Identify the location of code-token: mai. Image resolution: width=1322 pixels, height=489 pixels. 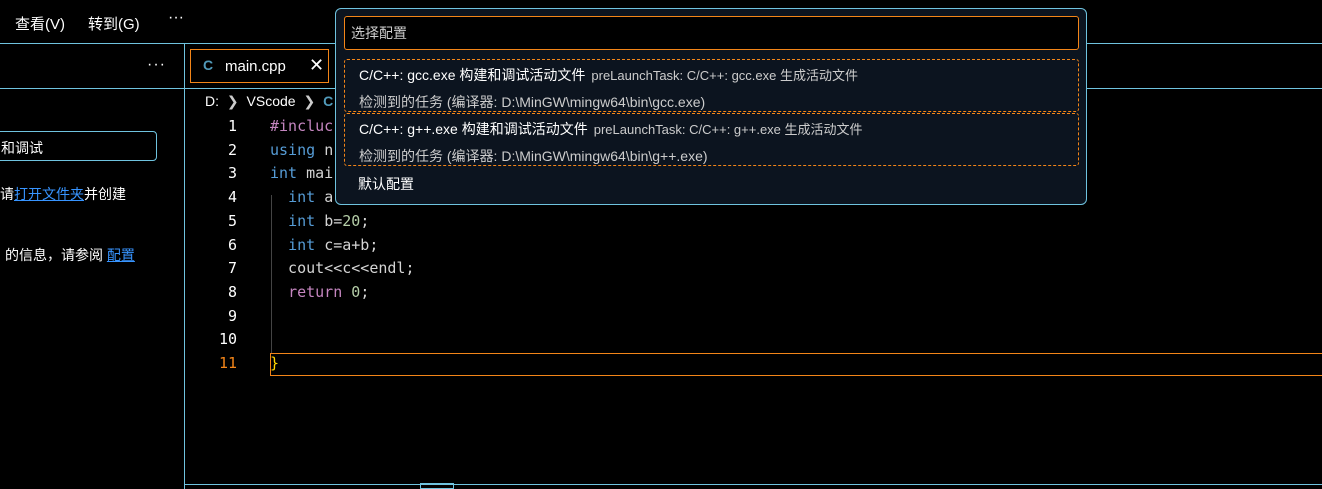
(320, 173).